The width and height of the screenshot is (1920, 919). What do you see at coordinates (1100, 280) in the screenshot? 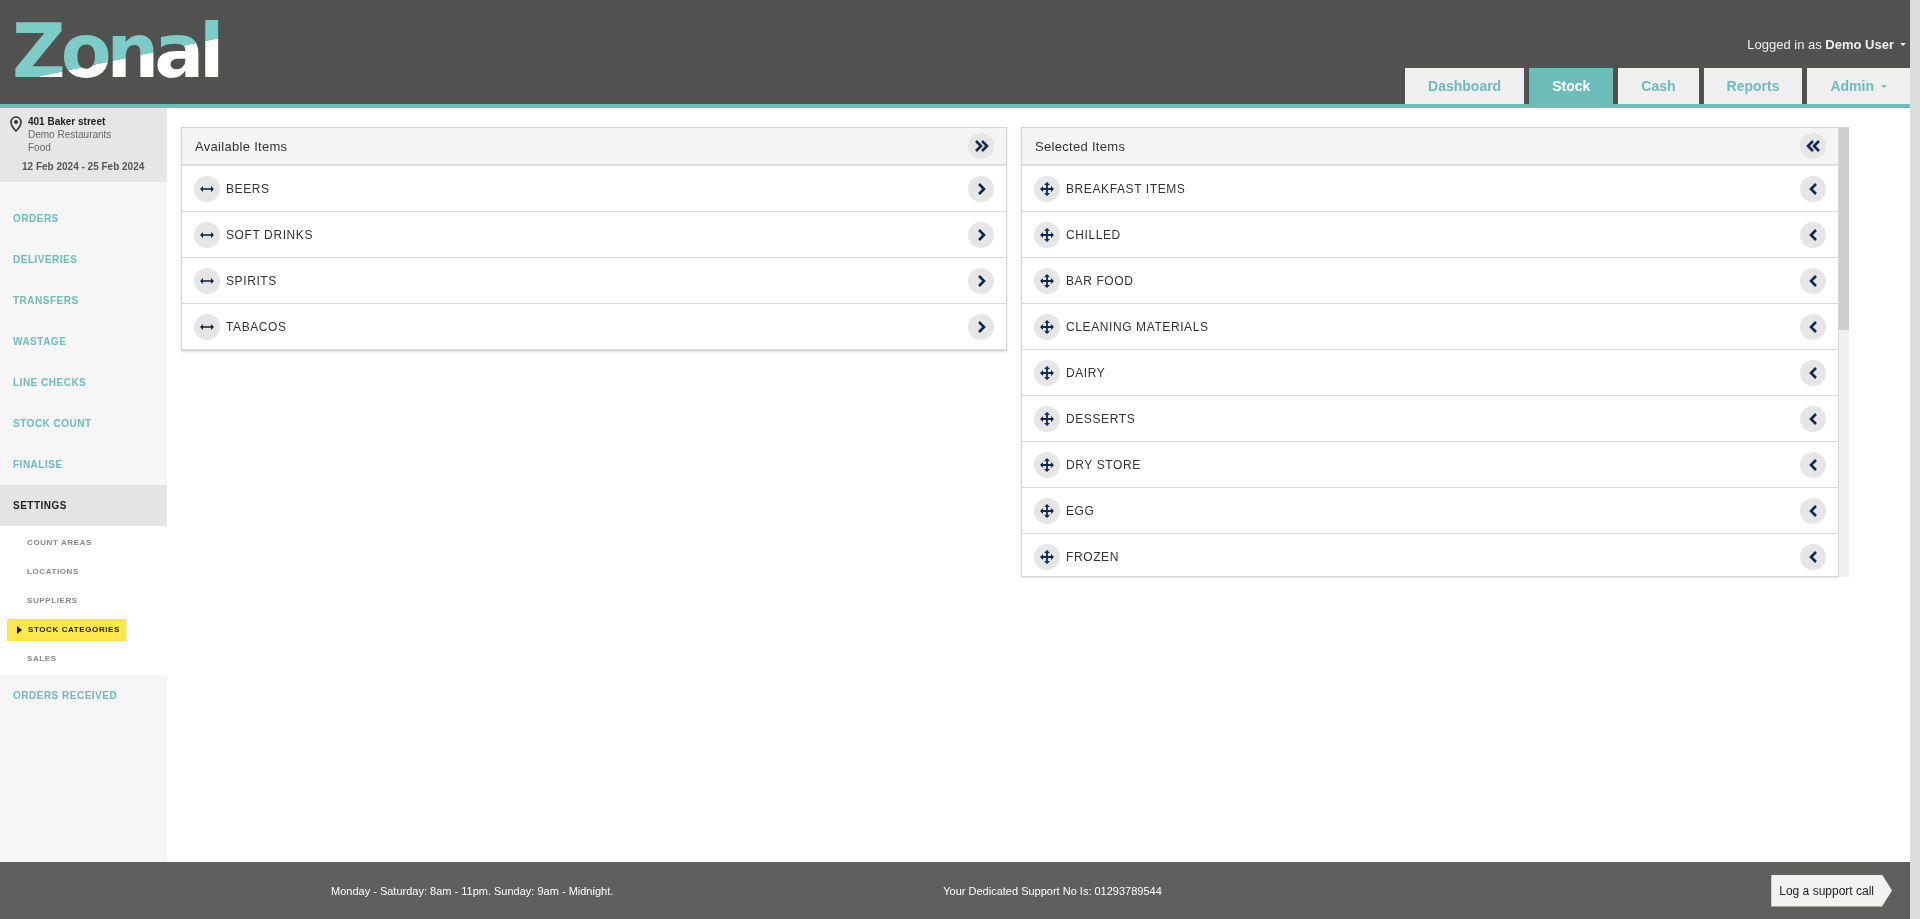
I see `item-label: BAR FOOD` at bounding box center [1100, 280].